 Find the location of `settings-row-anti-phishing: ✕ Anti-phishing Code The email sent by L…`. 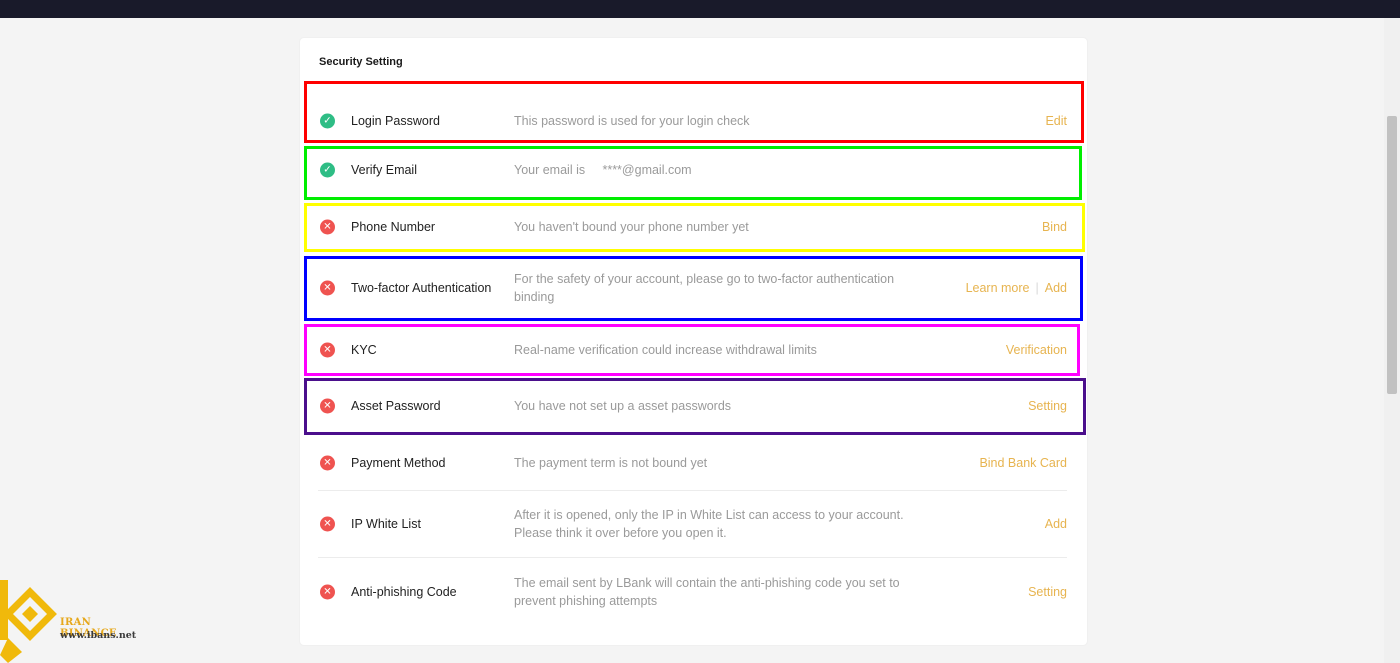

settings-row-anti-phishing: ✕ Anti-phishing Code The email sent by L… is located at coordinates (692, 591).